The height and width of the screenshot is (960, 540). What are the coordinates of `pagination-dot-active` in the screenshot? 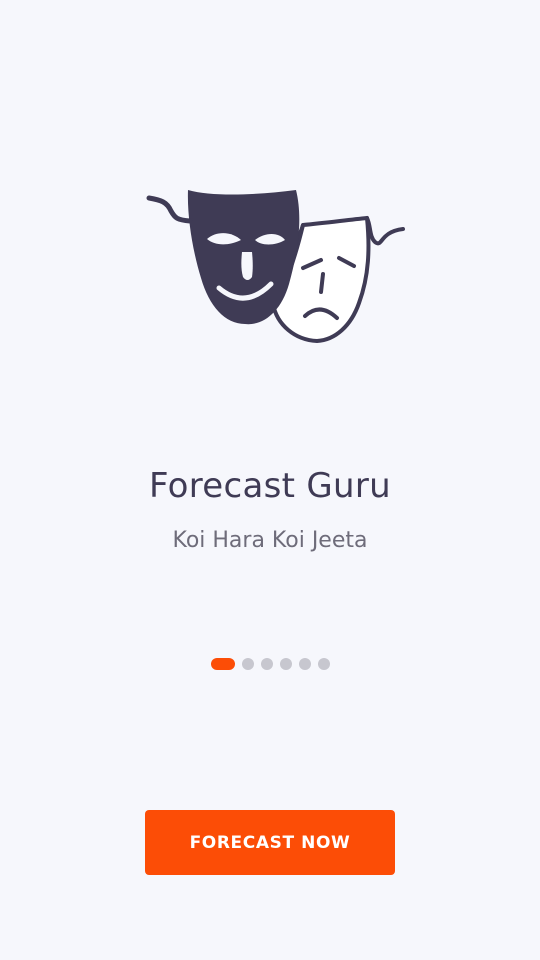 It's located at (223, 663).